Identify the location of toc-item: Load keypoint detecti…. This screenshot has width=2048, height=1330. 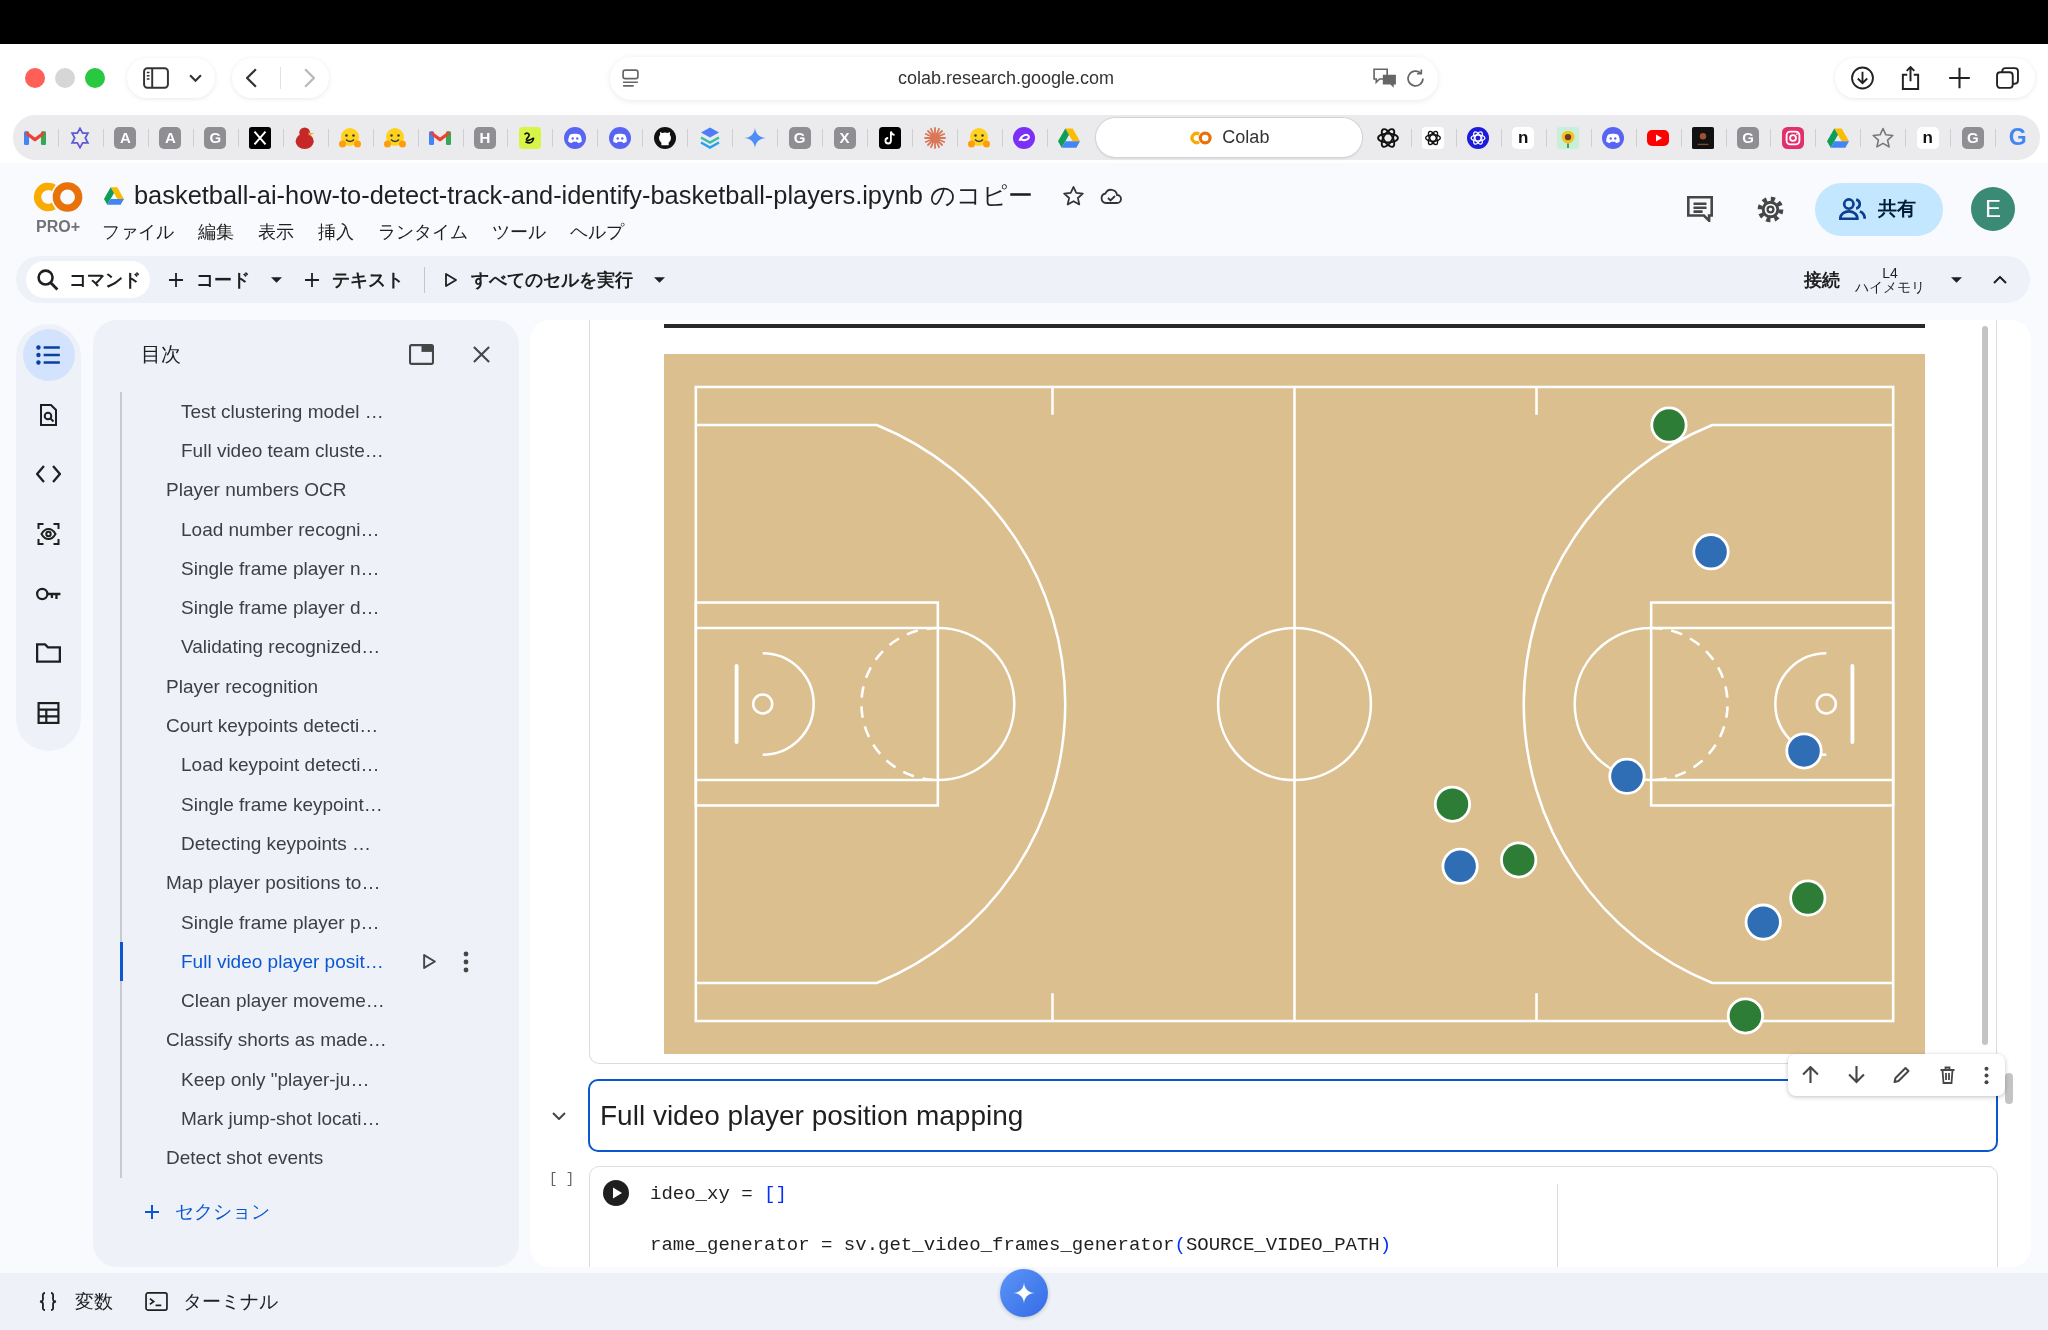
(309, 765).